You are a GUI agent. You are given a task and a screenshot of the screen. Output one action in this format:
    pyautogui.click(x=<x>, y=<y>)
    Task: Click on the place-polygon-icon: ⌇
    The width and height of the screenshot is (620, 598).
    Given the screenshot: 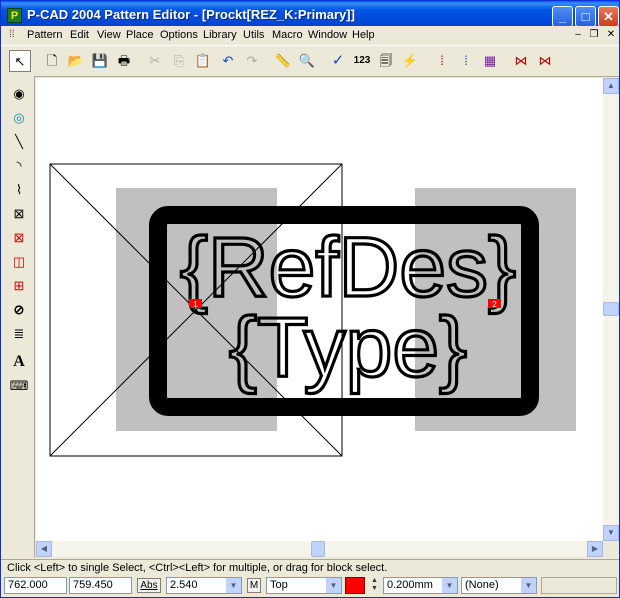 What is the action you would take?
    pyautogui.click(x=19, y=190)
    